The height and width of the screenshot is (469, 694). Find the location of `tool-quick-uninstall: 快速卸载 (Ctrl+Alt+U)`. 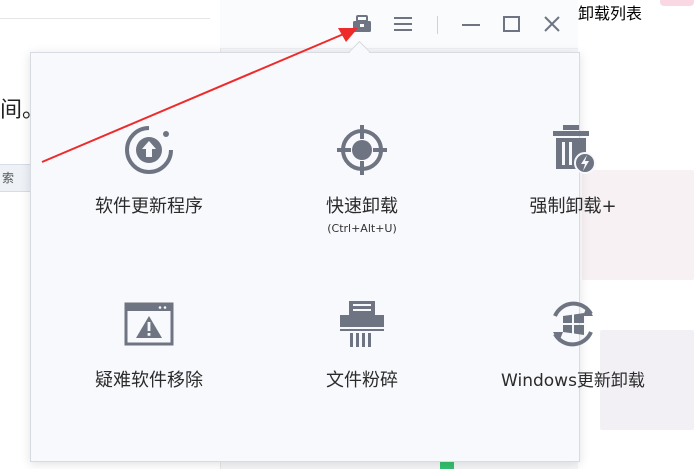

tool-quick-uninstall: 快速卸载 (Ctrl+Alt+U) is located at coordinates (362, 177).